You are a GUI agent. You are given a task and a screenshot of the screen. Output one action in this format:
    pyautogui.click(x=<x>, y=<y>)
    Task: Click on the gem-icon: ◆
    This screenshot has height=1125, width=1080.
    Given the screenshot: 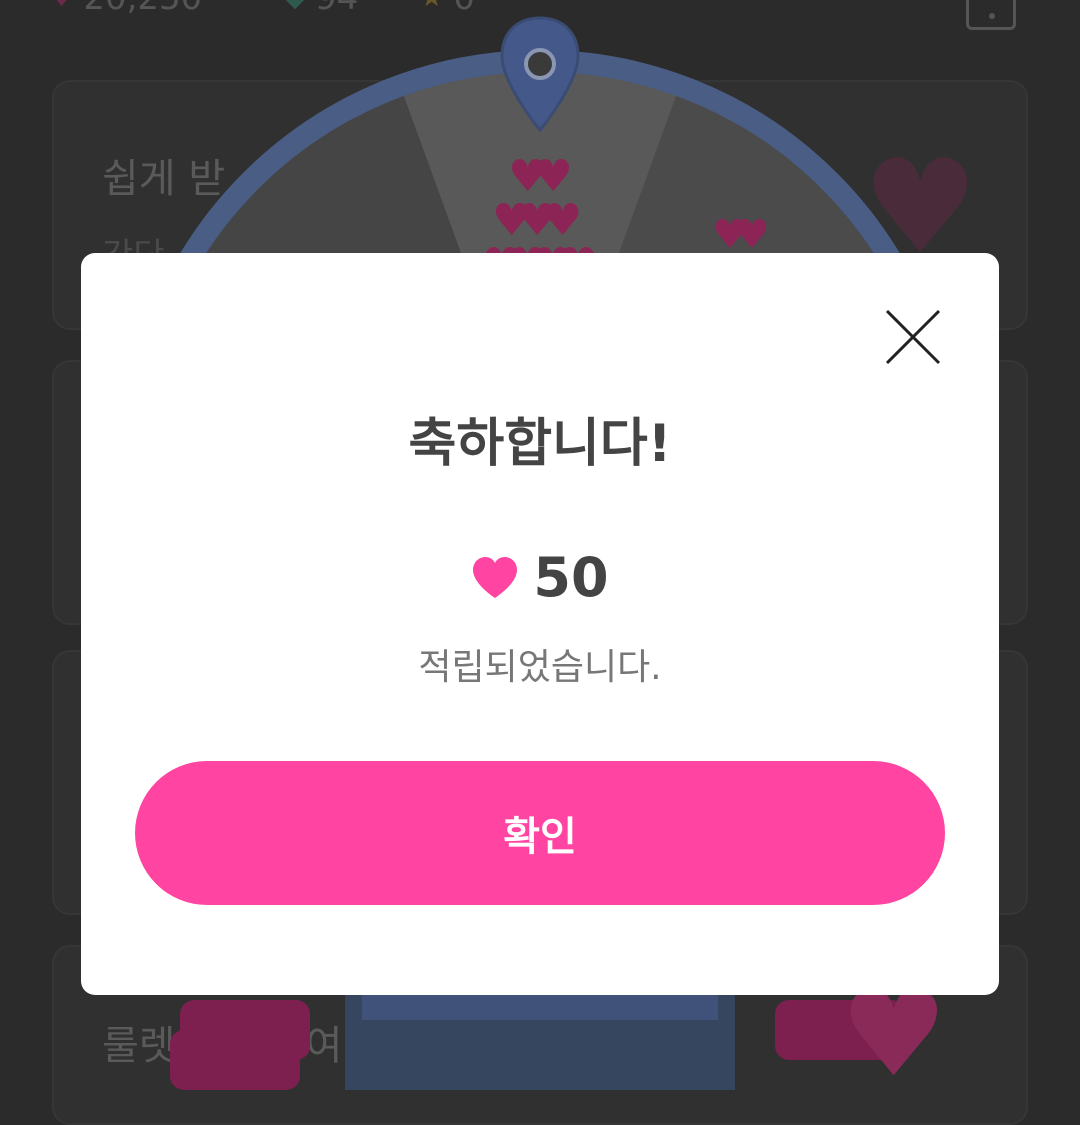 What is the action you would take?
    pyautogui.click(x=295, y=6)
    